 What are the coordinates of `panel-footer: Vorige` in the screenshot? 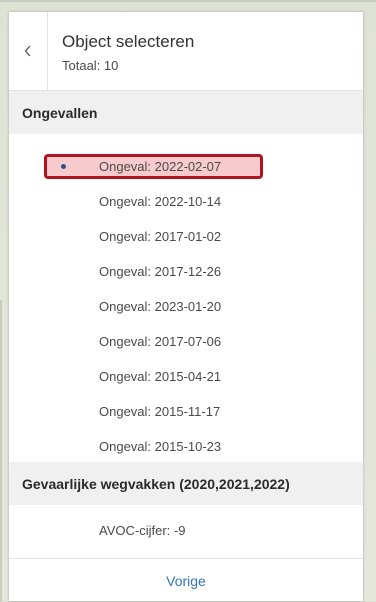 It's located at (186, 580).